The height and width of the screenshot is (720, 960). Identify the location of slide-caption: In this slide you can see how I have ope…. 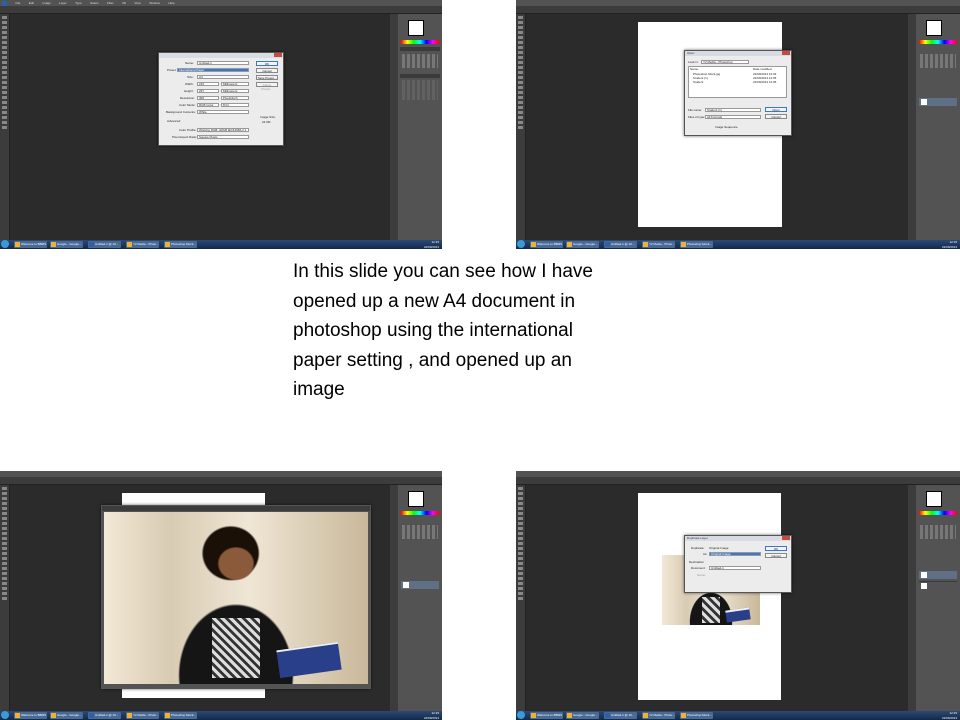
(483, 331).